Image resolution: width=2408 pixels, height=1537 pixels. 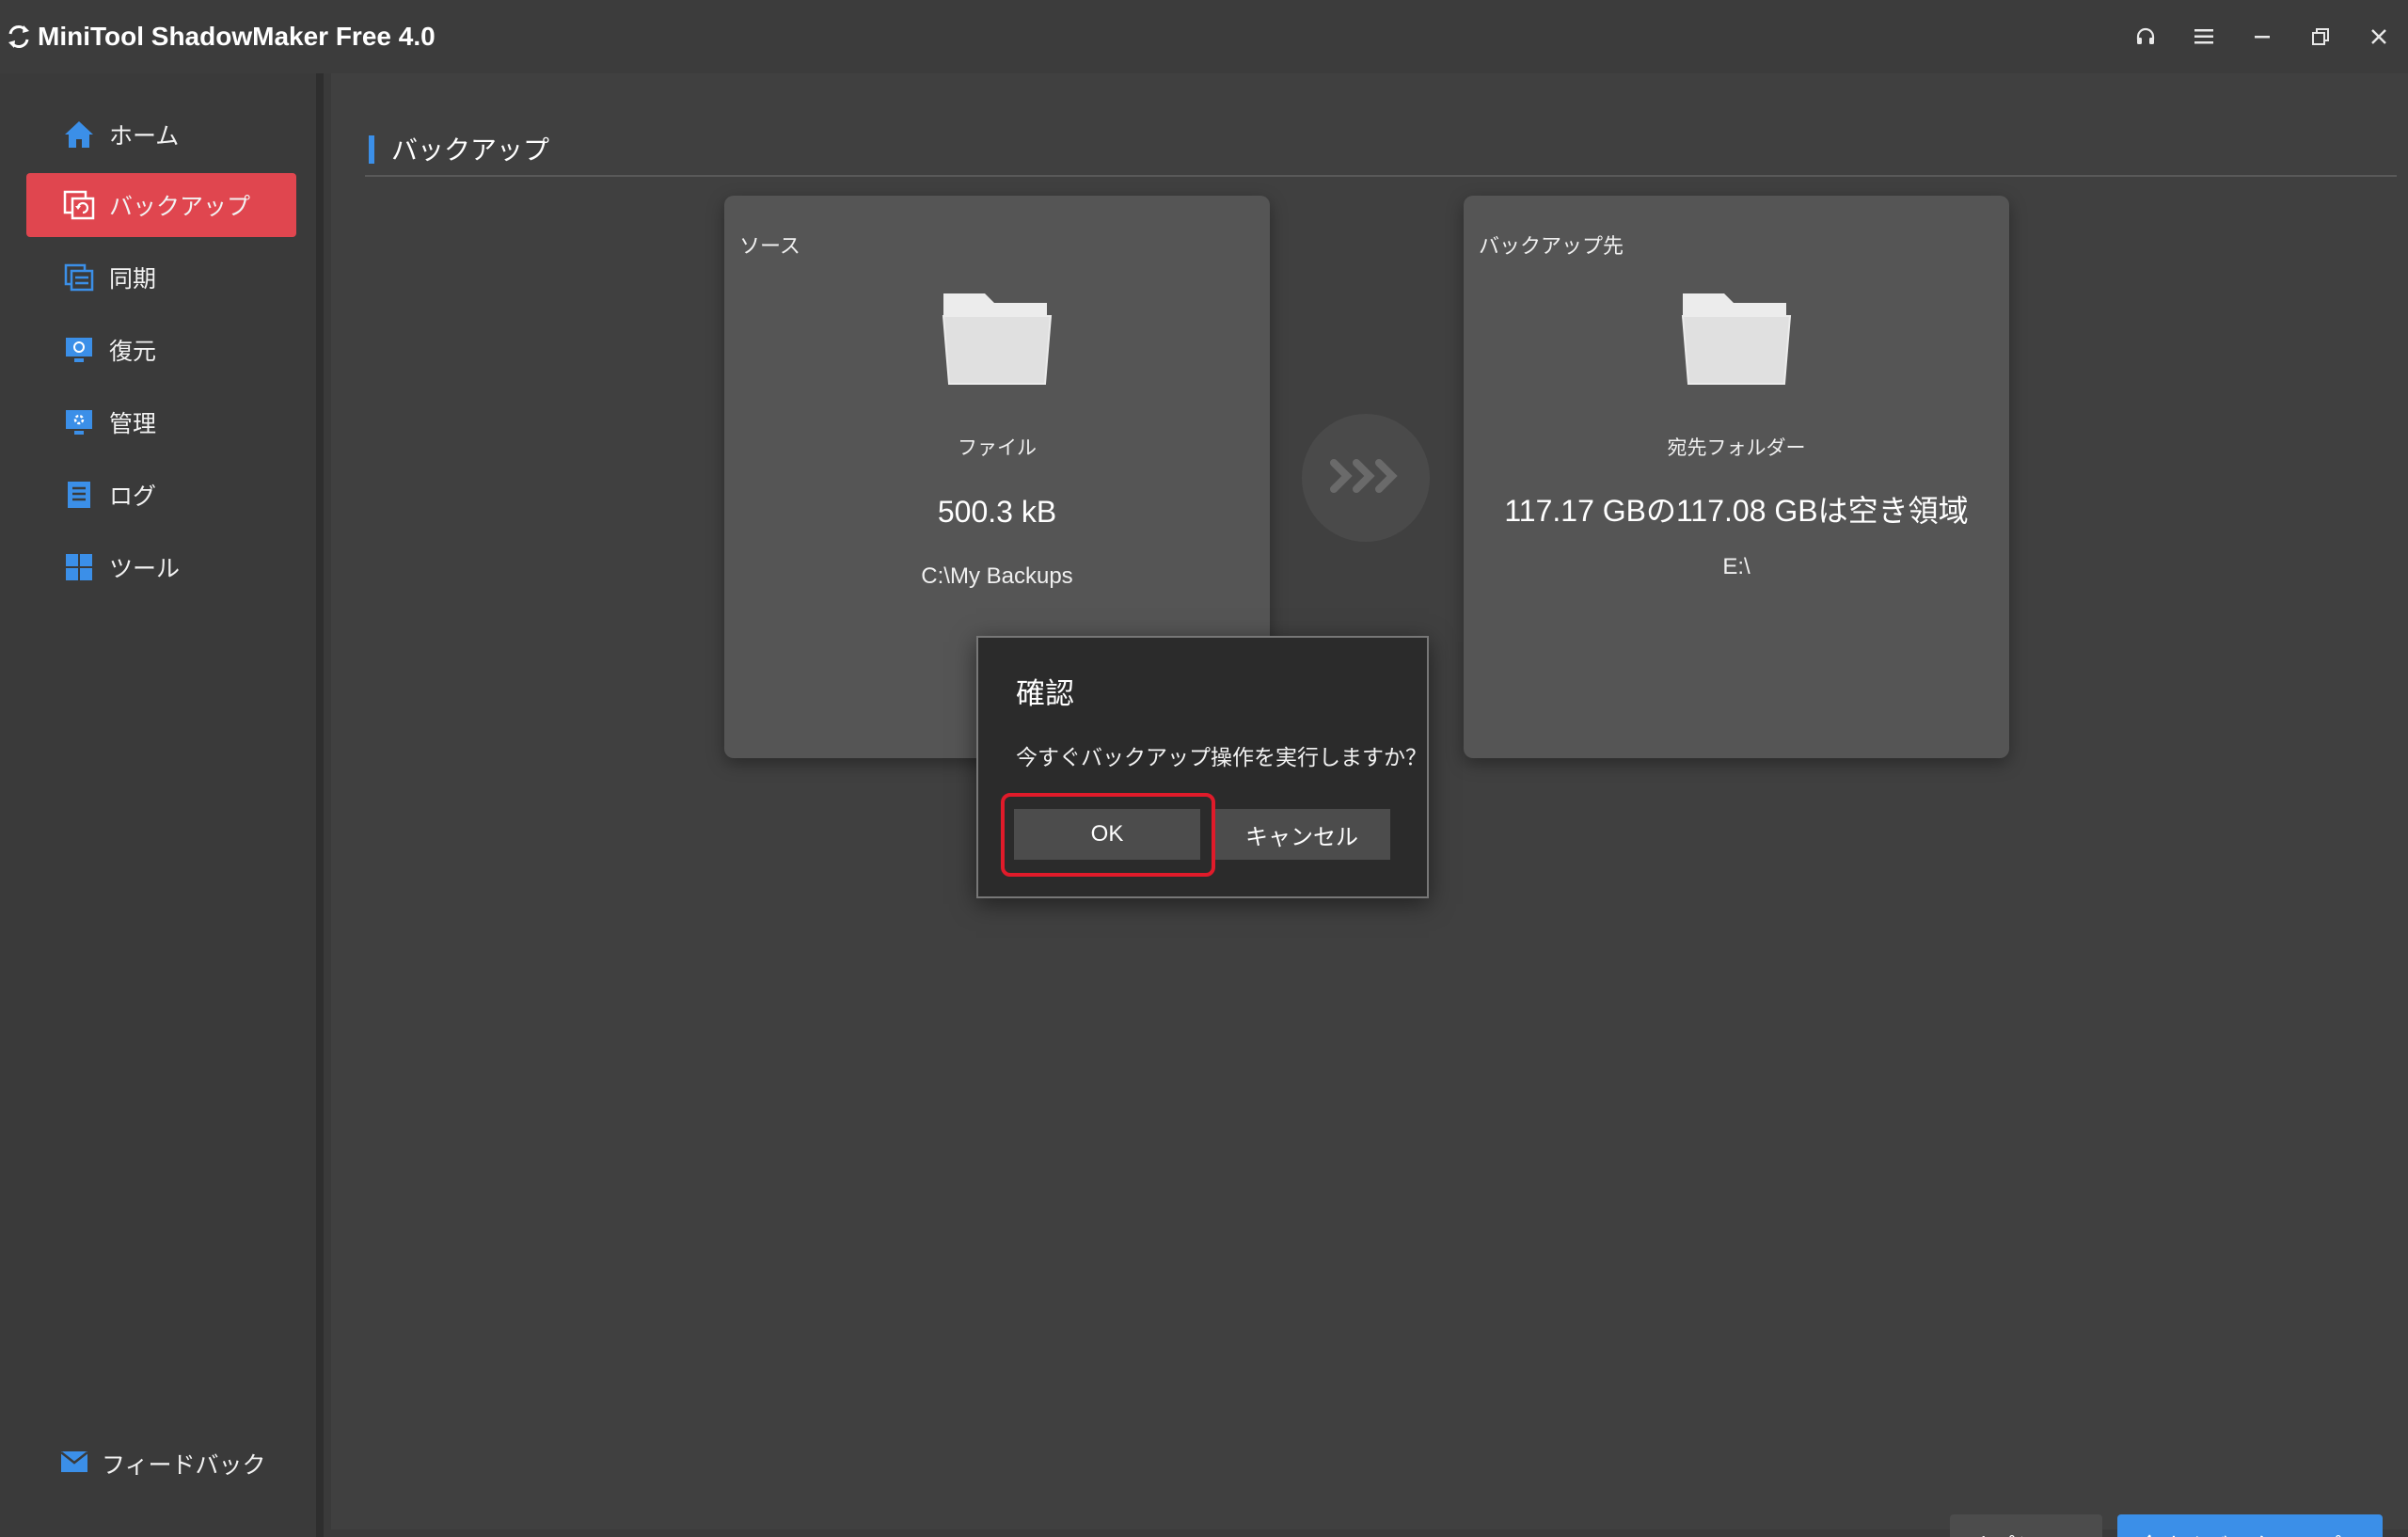 What do you see at coordinates (2379, 36) in the screenshot?
I see `close-icon` at bounding box center [2379, 36].